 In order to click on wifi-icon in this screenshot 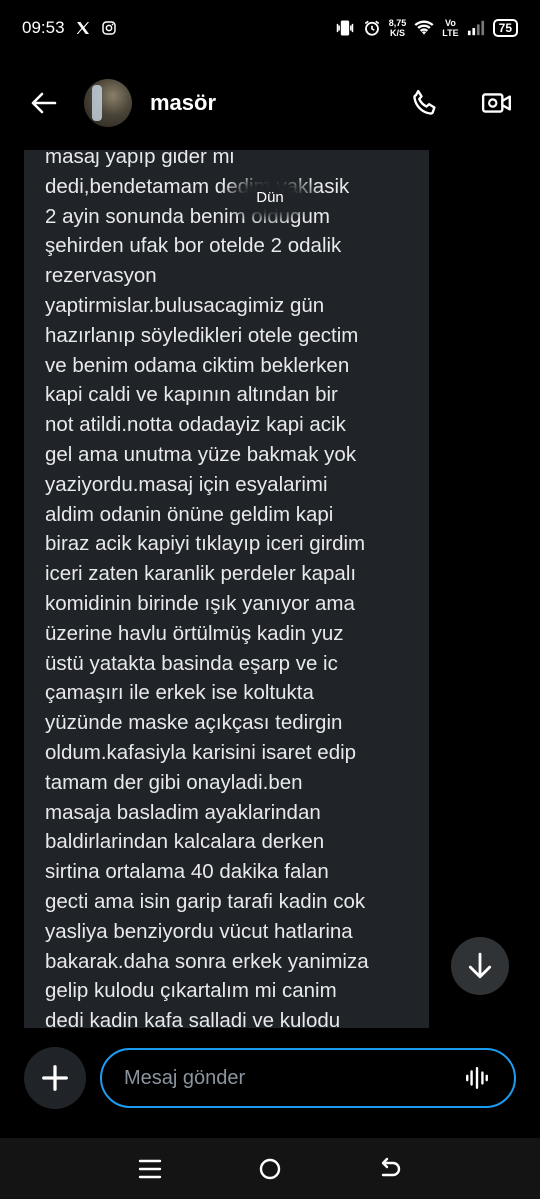, I will do `click(424, 28)`.